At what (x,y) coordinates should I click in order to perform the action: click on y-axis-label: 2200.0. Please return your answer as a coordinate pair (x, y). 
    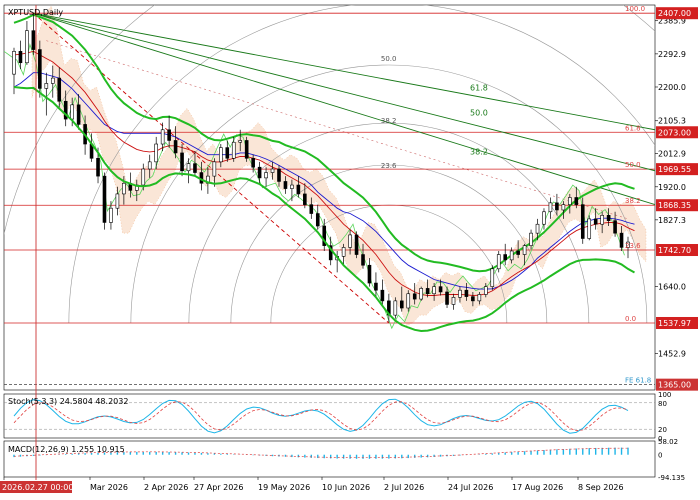
    Looking at the image, I should click on (672, 87).